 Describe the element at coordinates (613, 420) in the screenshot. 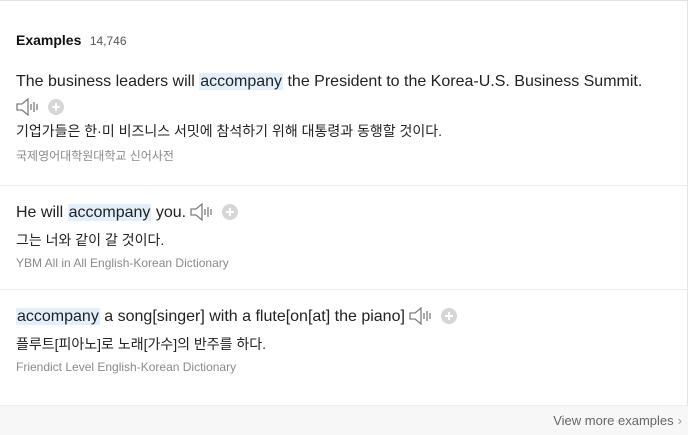

I see `view-more-label: View more examples` at that location.